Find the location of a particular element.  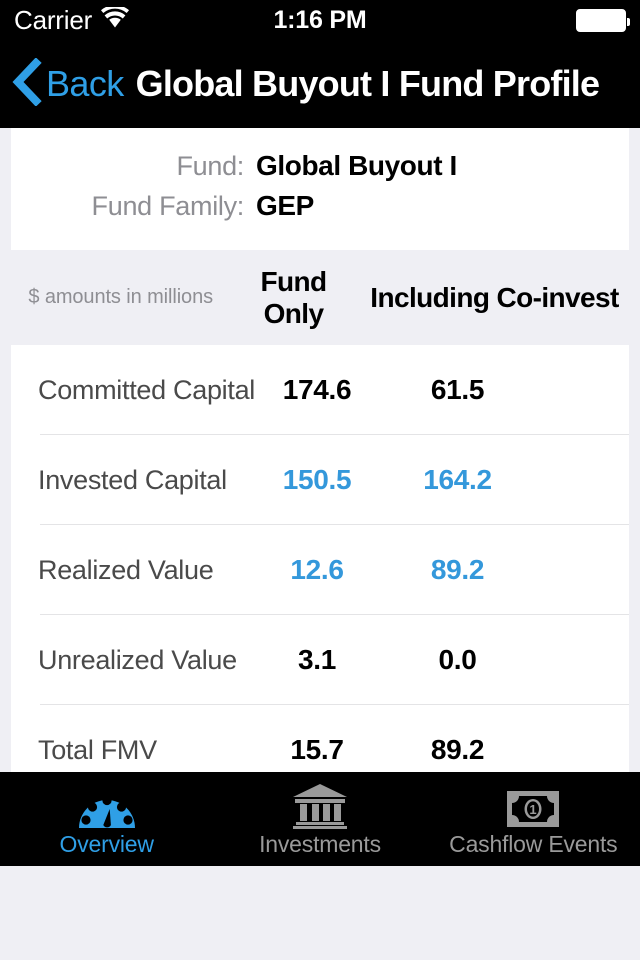

row-label-committed-capital: Committed Capital is located at coordinates (146, 389).